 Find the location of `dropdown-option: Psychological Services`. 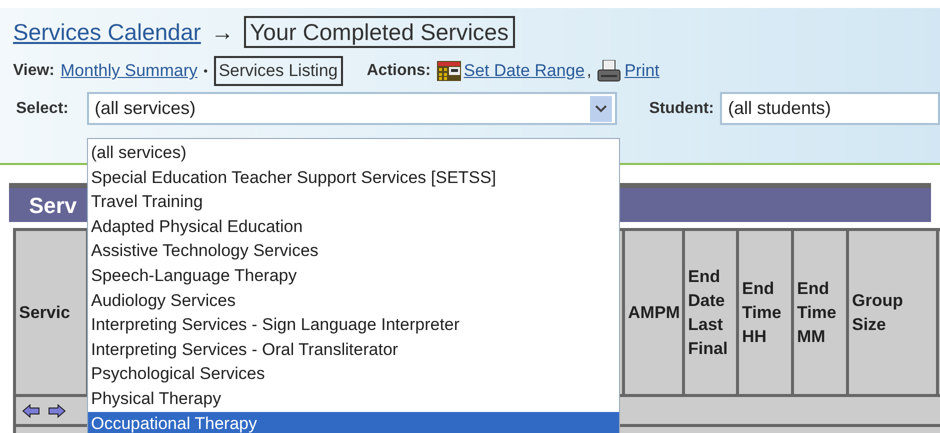

dropdown-option: Psychological Services is located at coordinates (353, 374).